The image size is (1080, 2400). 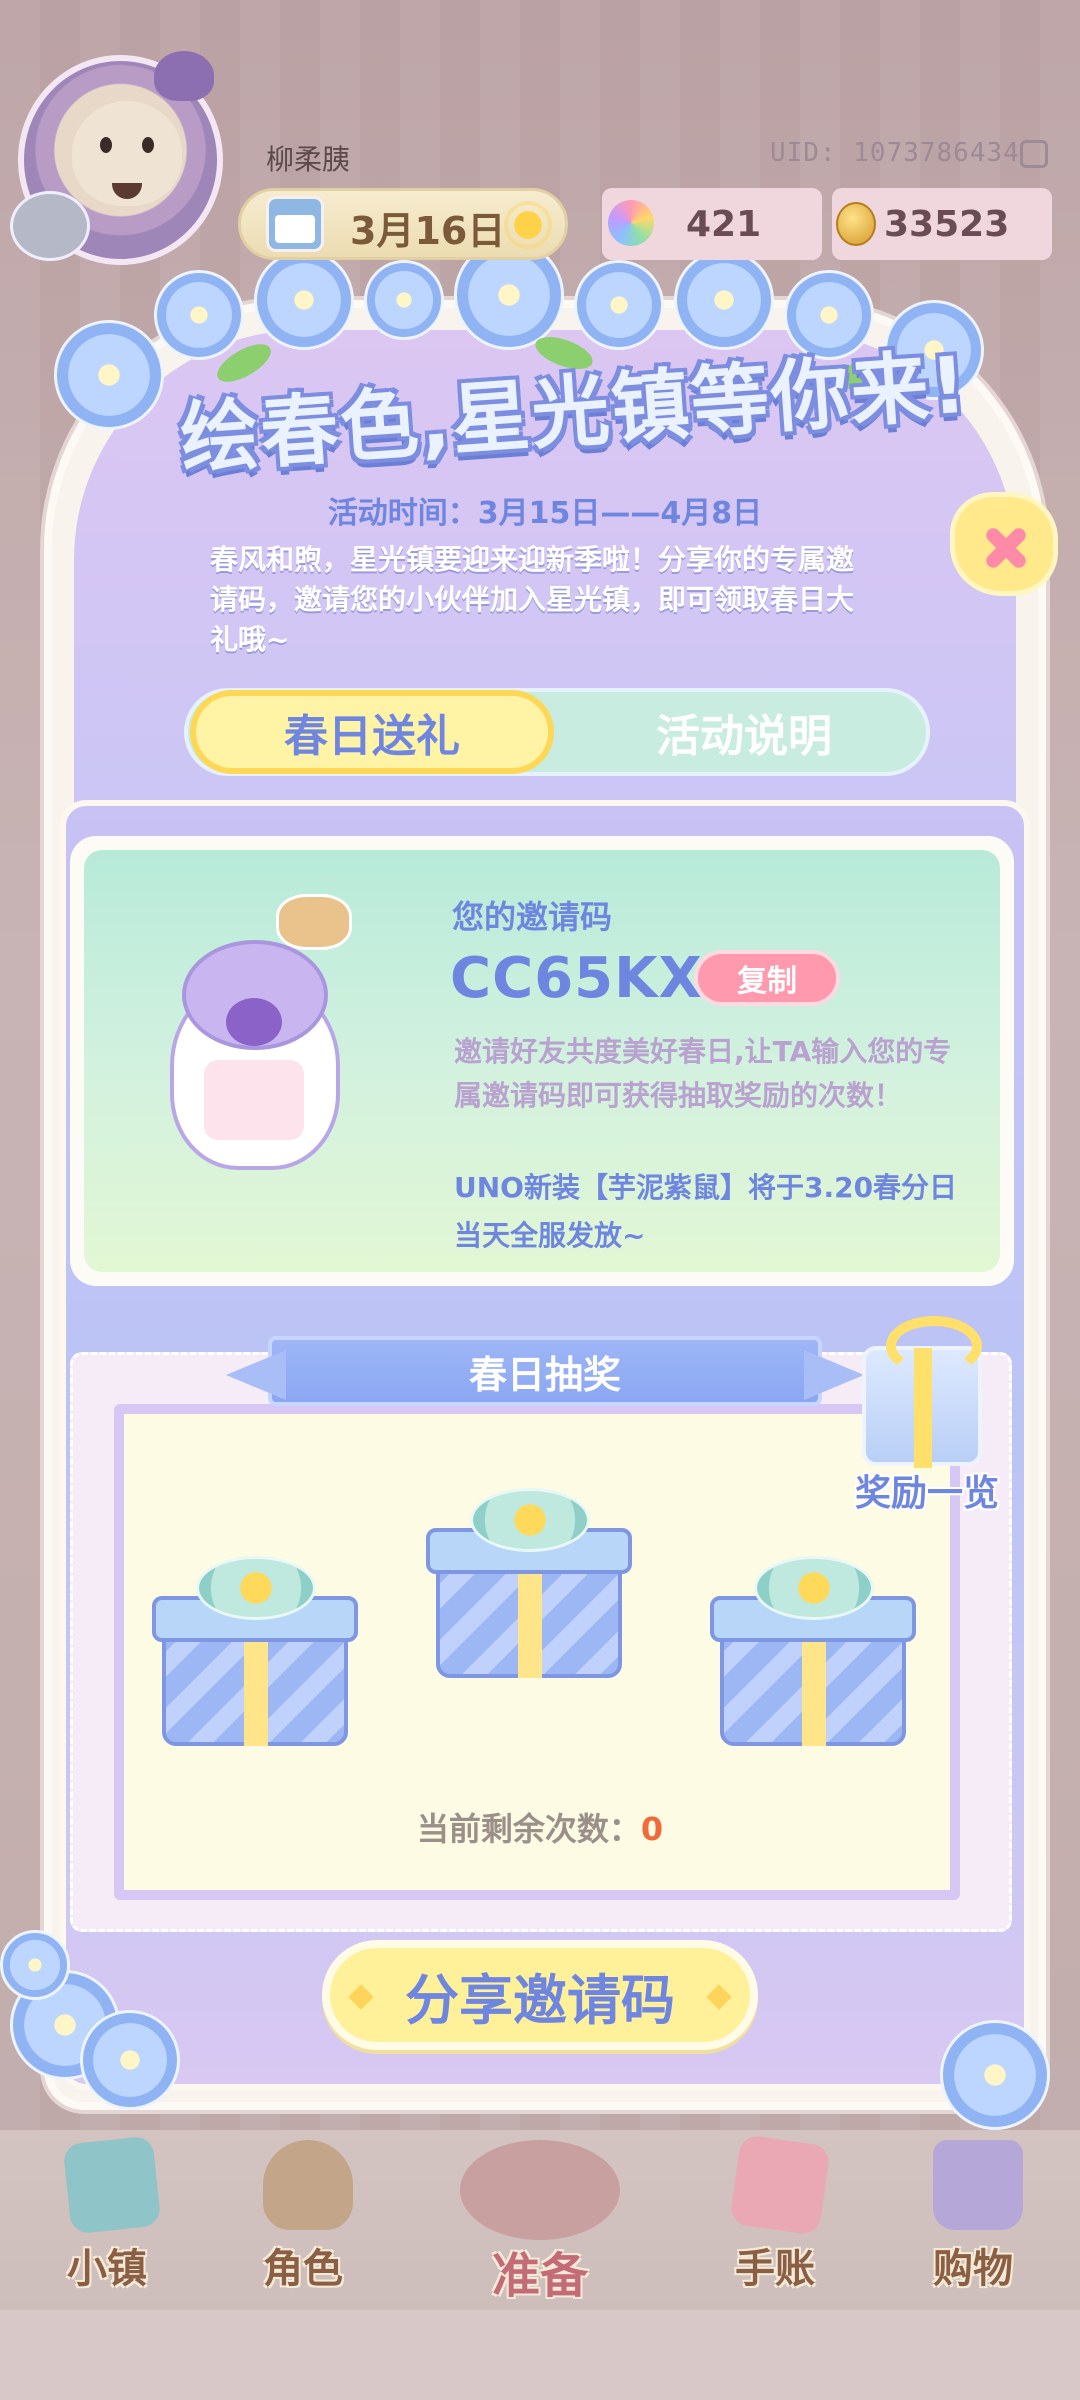 I want to click on close-button, so click(x=1004, y=544).